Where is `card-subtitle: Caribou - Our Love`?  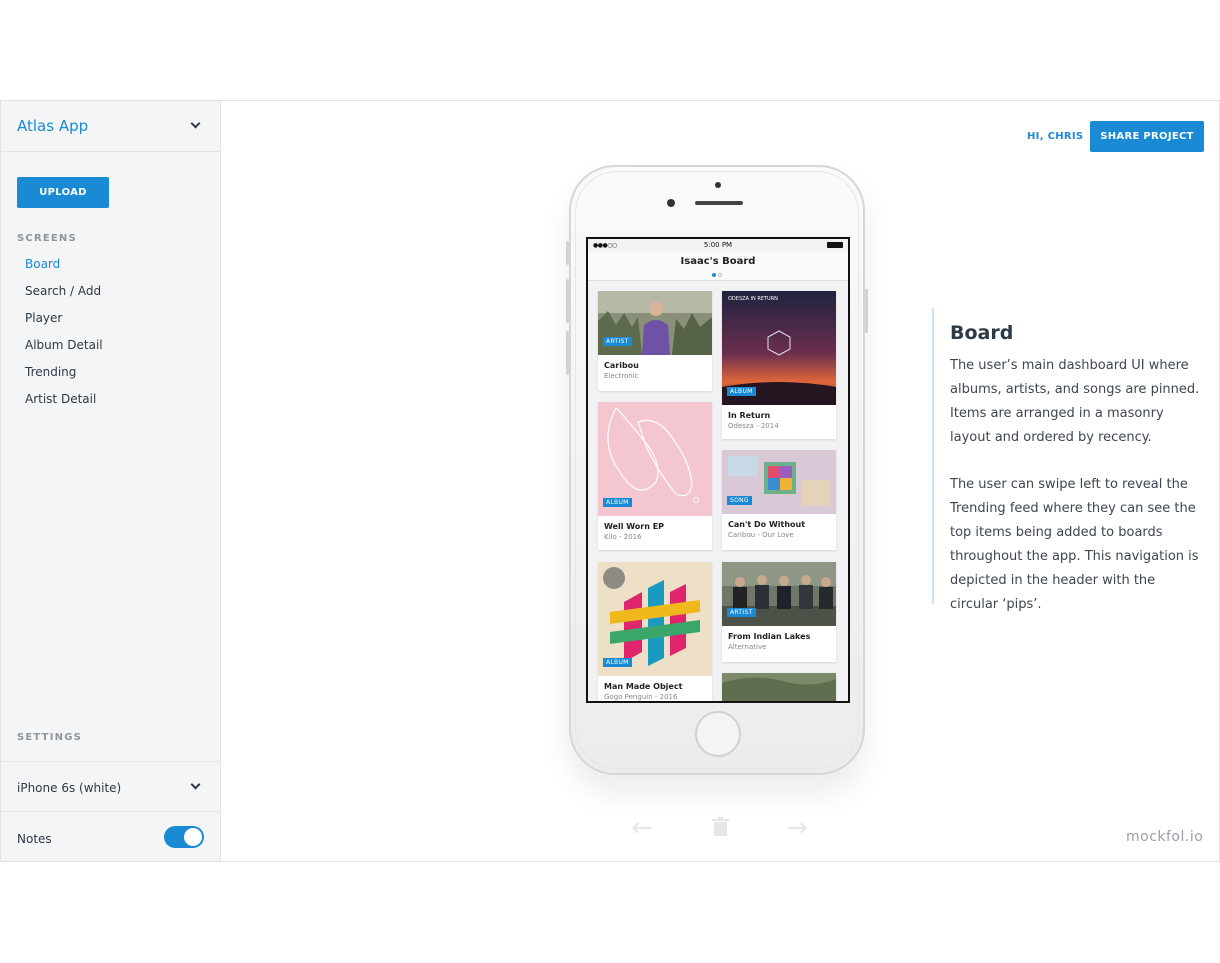
card-subtitle: Caribou - Our Love is located at coordinates (761, 535).